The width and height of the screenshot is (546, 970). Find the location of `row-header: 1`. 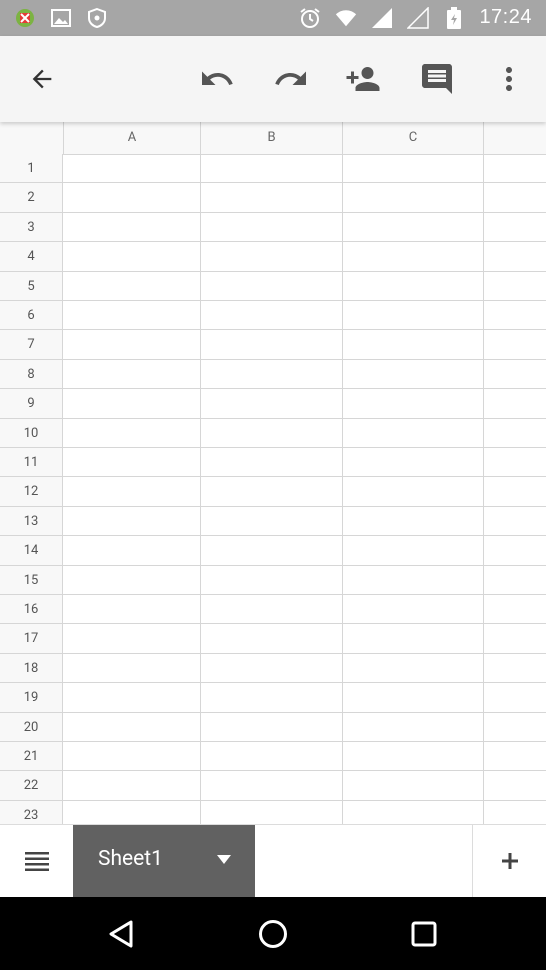

row-header: 1 is located at coordinates (31, 168).